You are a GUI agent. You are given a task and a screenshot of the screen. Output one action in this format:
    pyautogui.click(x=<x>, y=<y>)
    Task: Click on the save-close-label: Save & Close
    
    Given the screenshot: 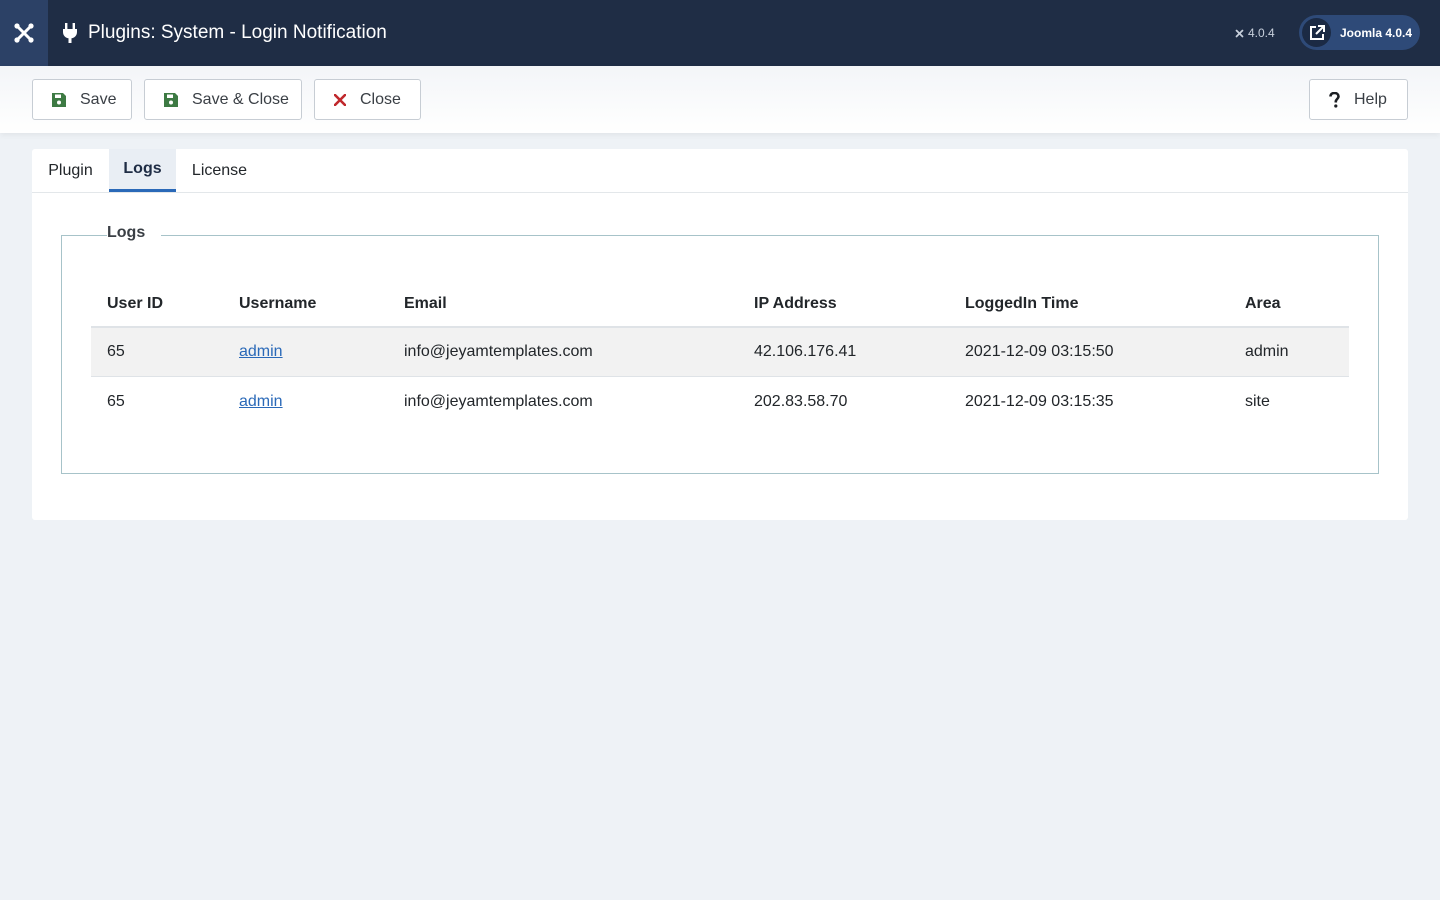 What is the action you would take?
    pyautogui.click(x=240, y=99)
    